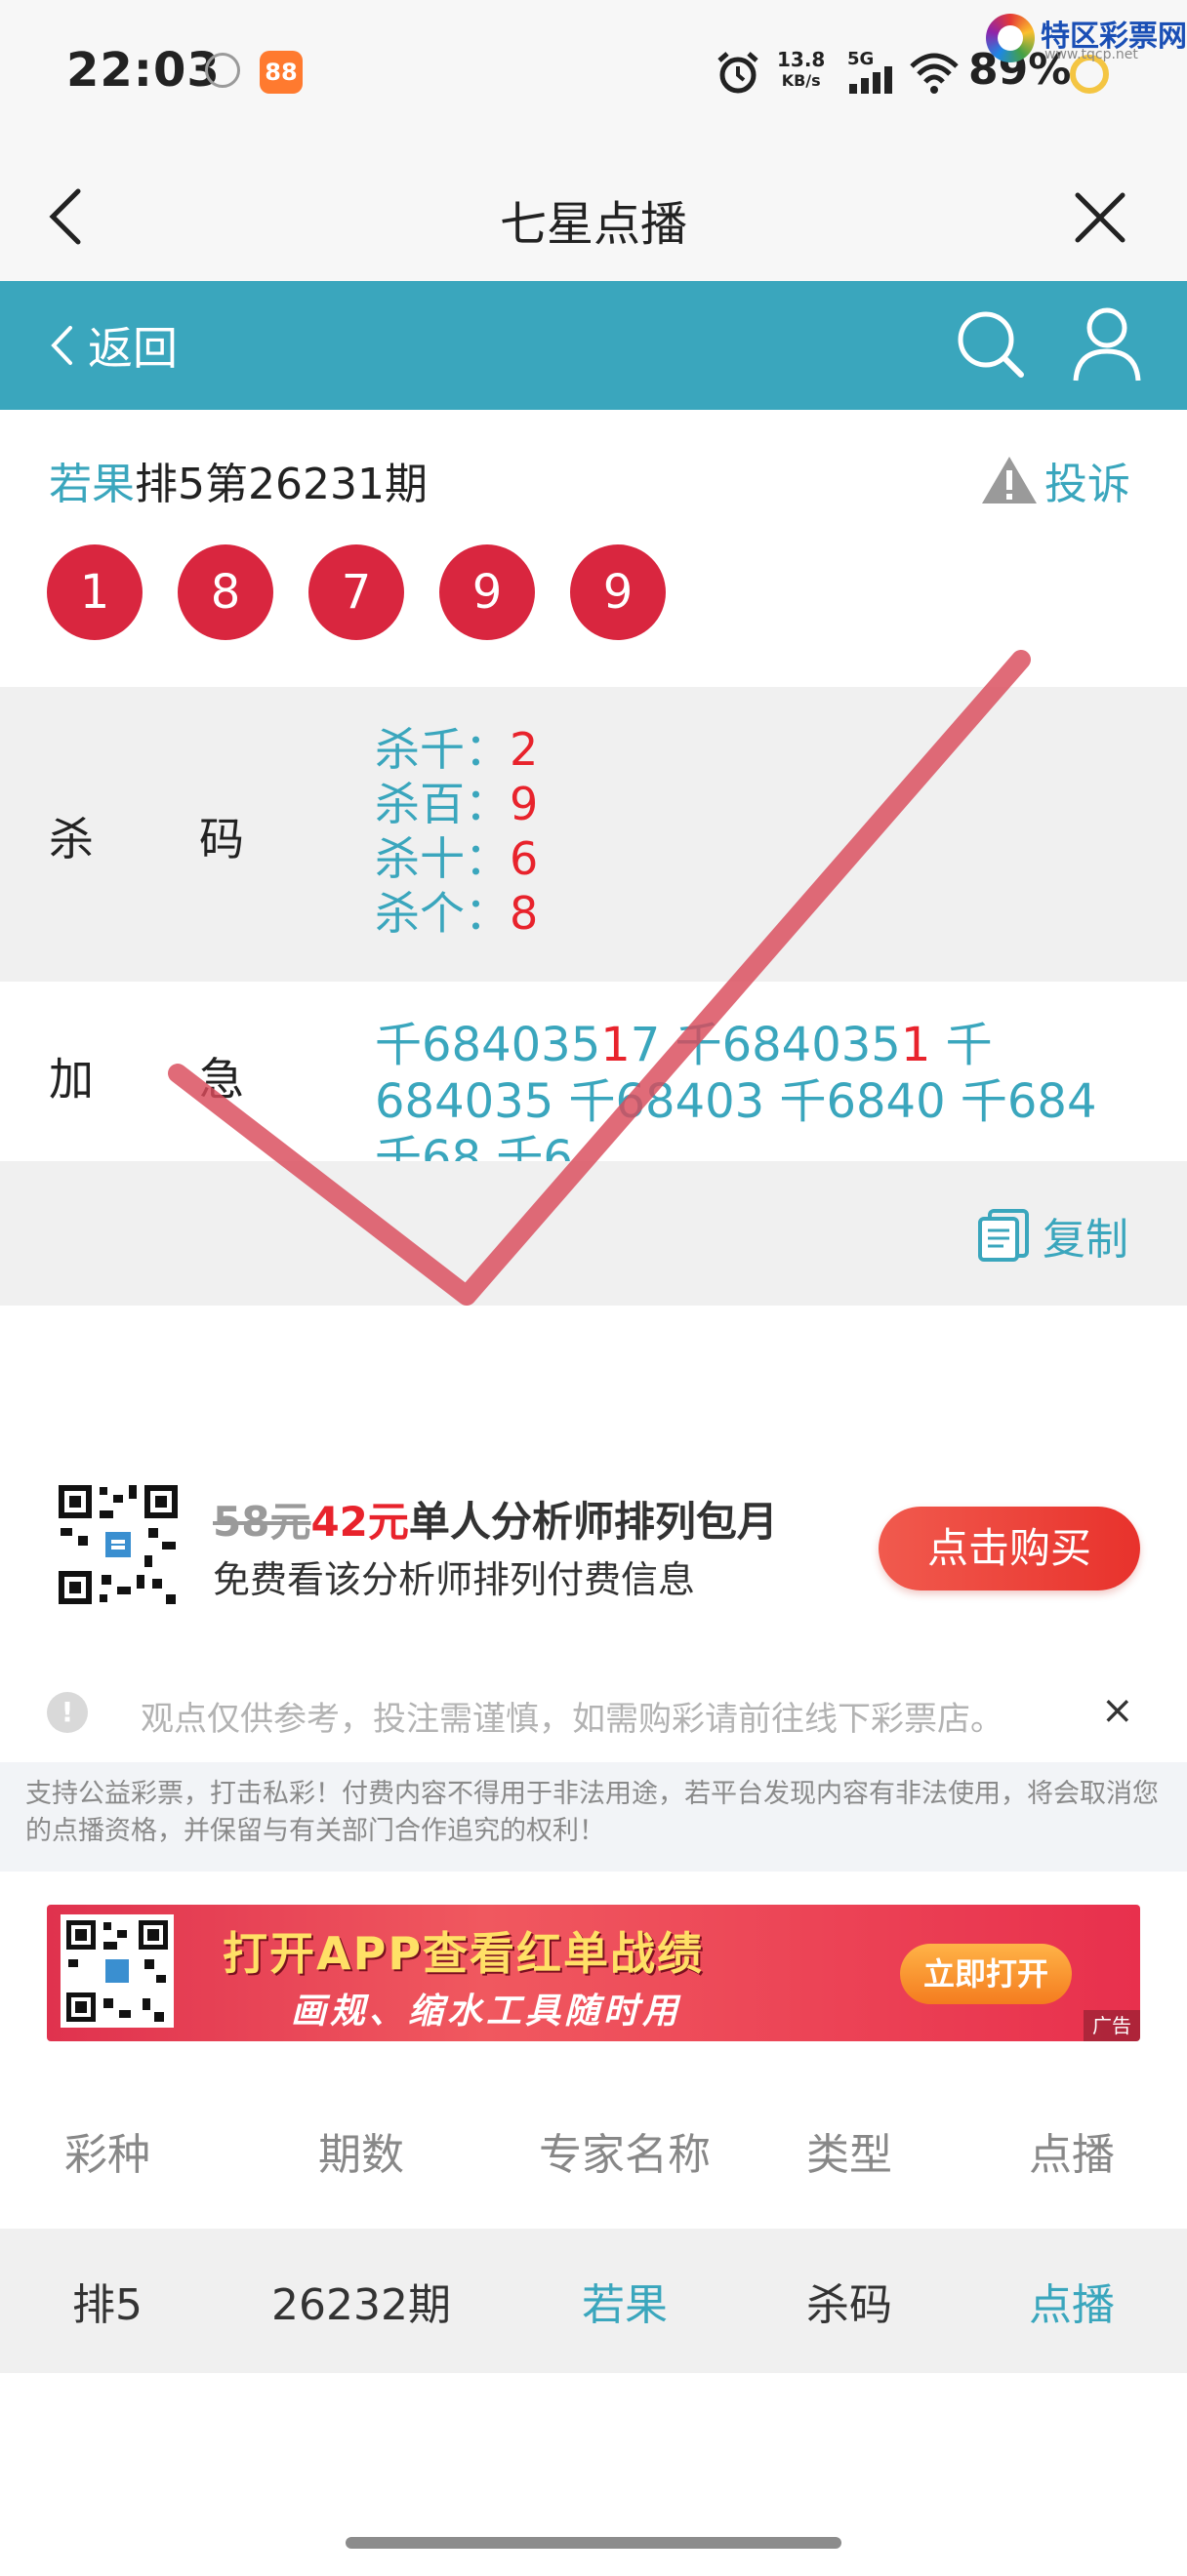  Describe the element at coordinates (524, 913) in the screenshot. I see `kill-value: 8` at that location.